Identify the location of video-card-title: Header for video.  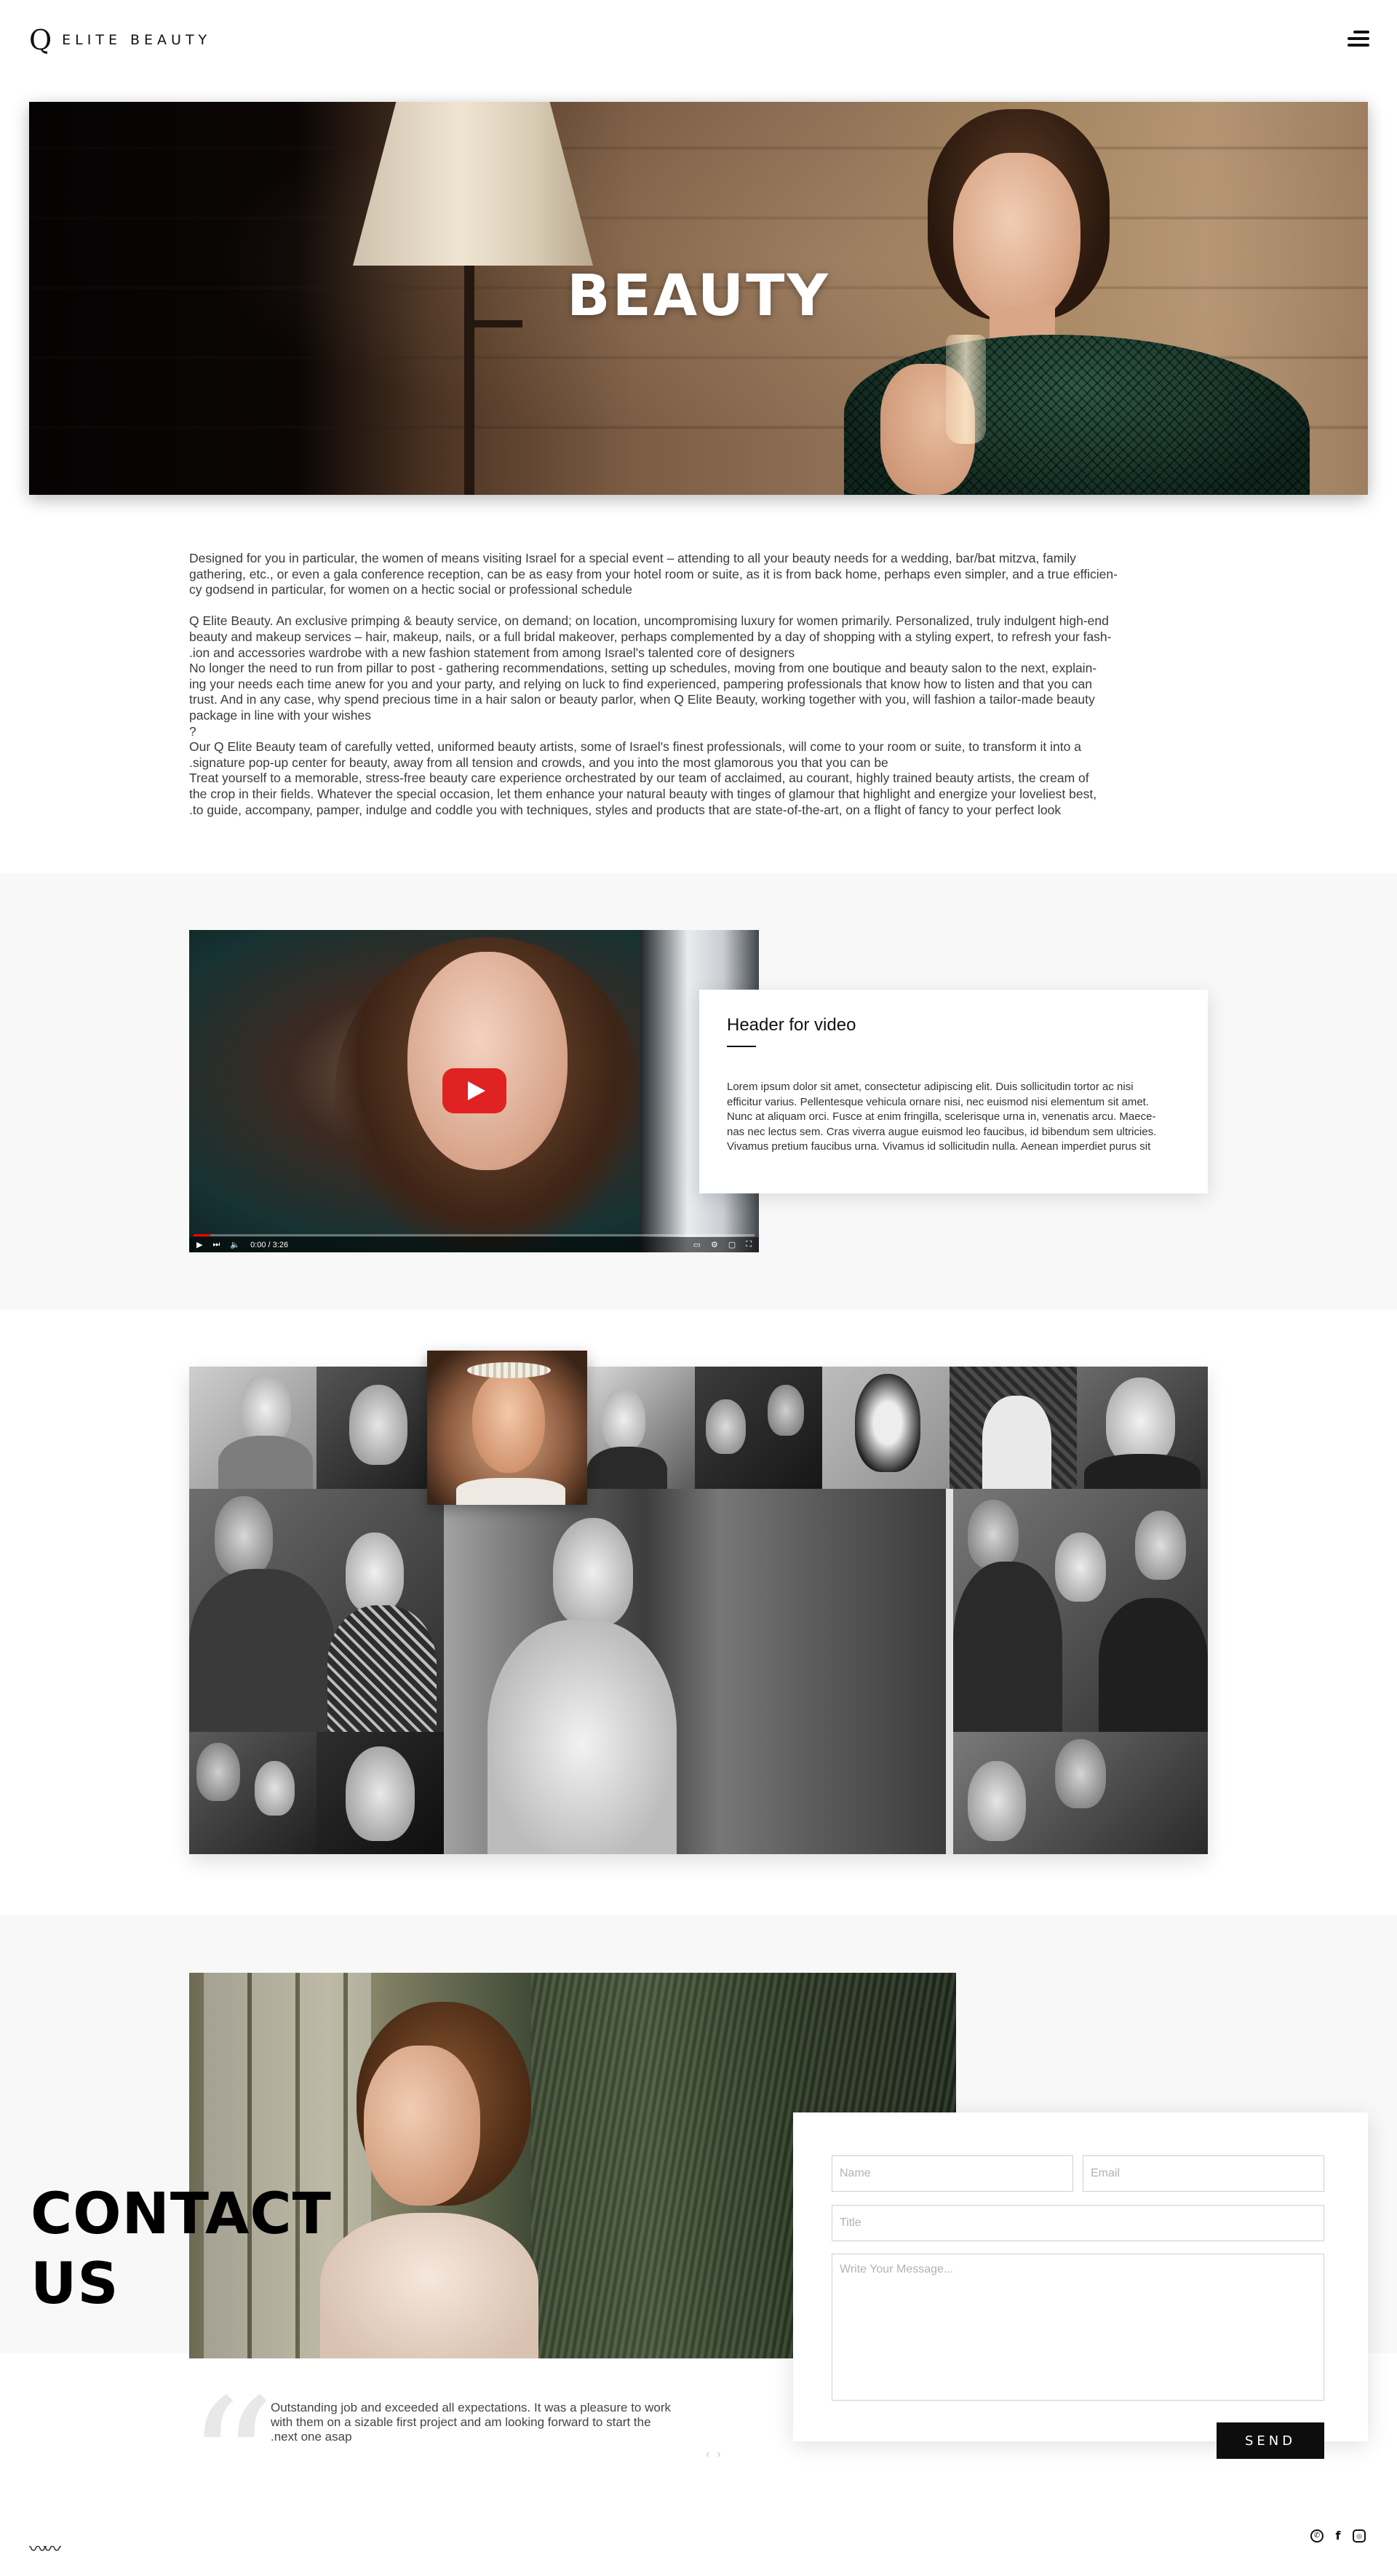
(791, 1025).